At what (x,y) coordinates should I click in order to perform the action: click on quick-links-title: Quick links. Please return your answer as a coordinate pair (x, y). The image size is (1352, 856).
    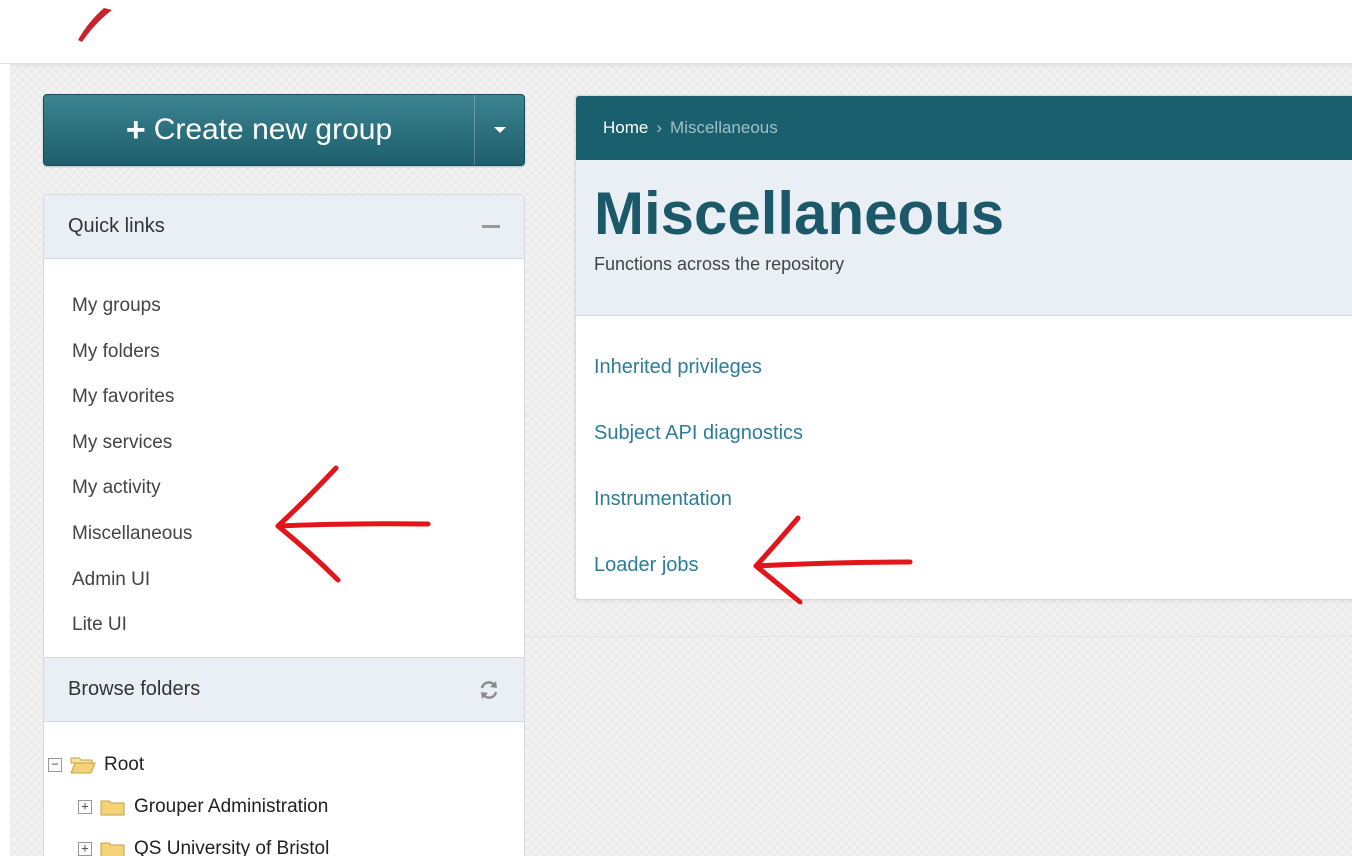
    Looking at the image, I should click on (116, 226).